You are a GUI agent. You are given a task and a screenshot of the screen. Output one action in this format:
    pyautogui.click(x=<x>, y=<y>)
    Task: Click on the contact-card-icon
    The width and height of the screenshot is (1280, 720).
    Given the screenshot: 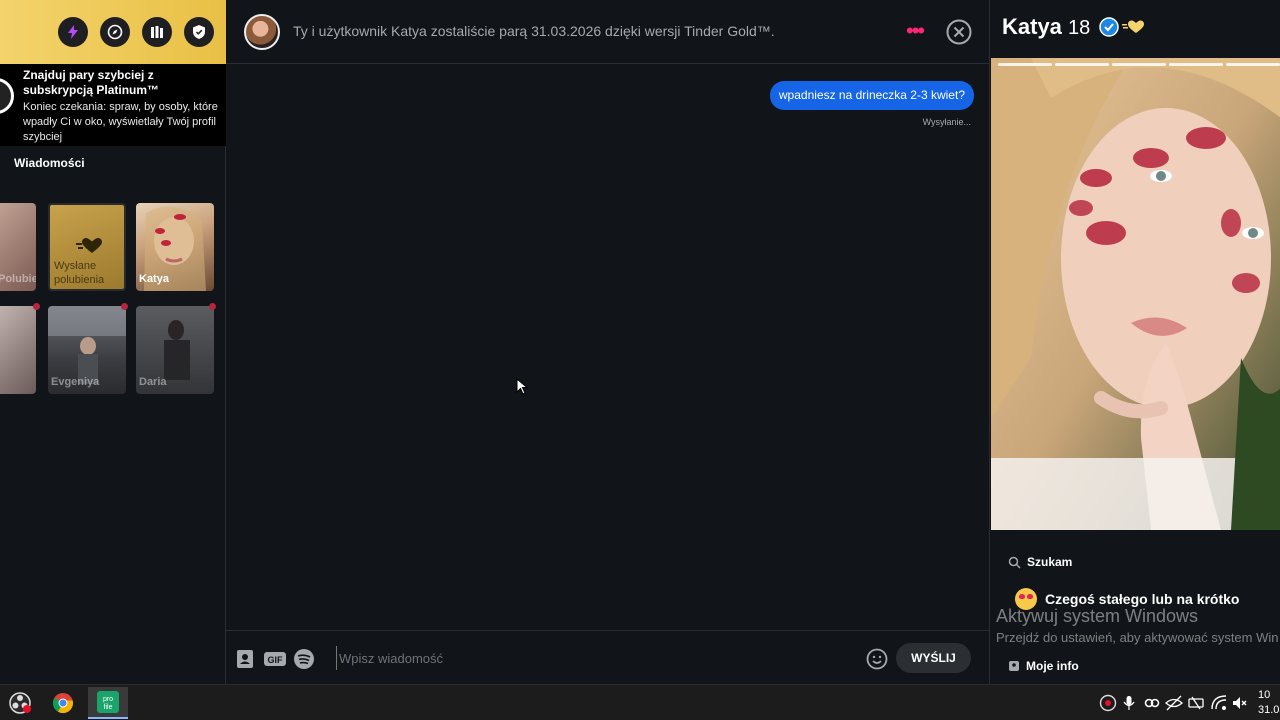 What is the action you would take?
    pyautogui.click(x=245, y=659)
    